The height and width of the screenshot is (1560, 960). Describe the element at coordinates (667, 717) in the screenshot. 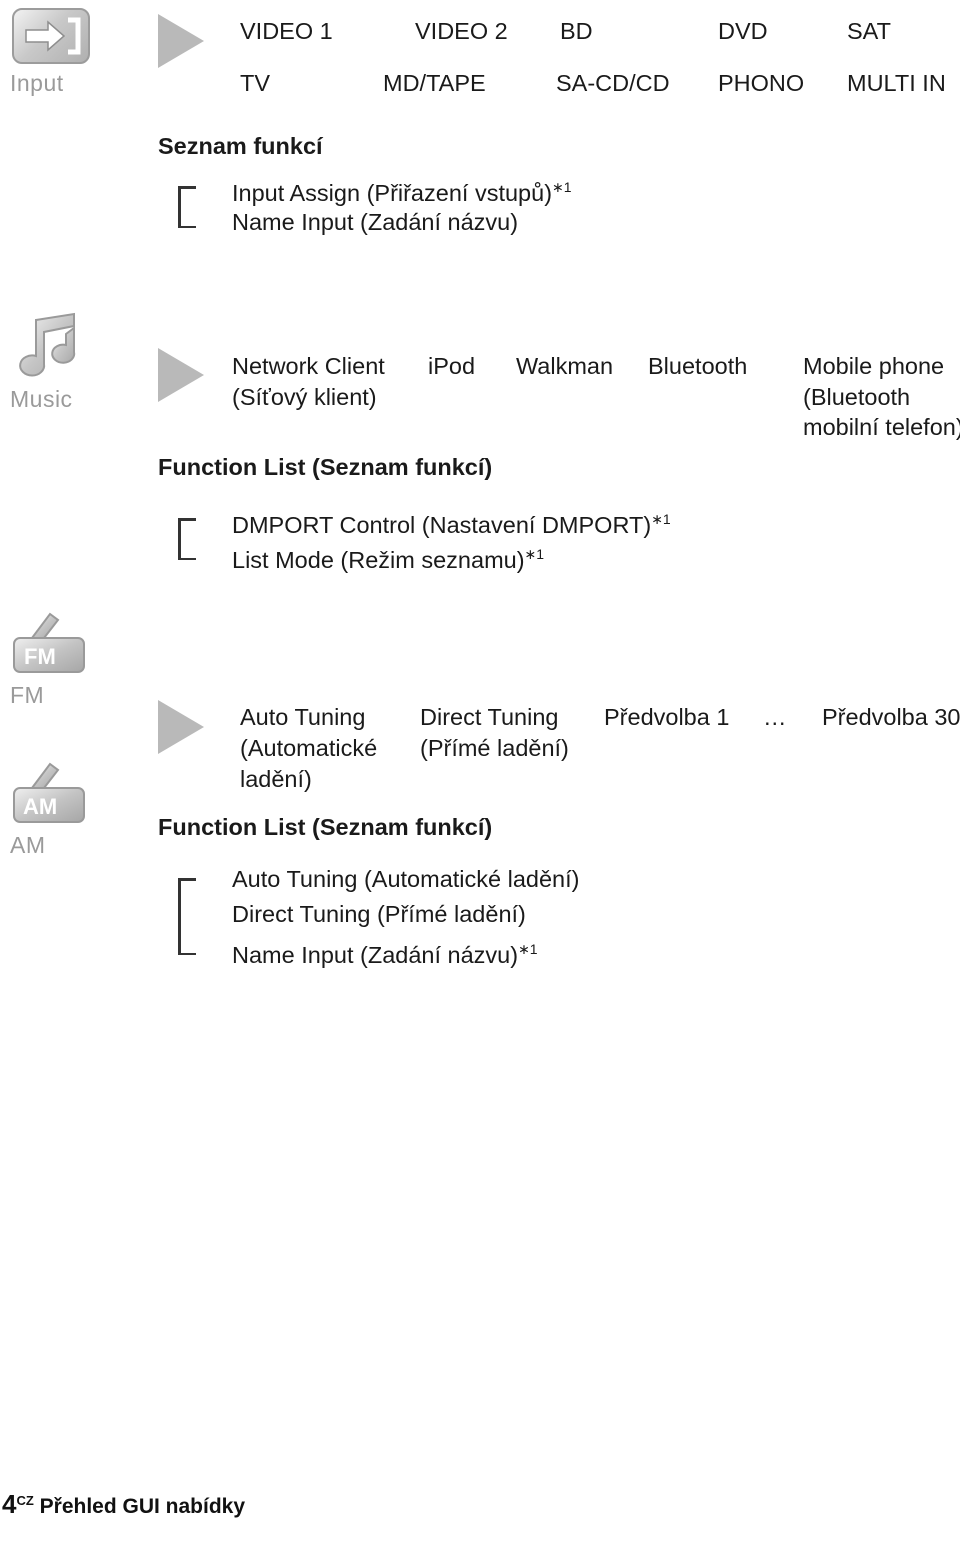

I see `tuner-source-preset-1: Předvolba 1` at that location.